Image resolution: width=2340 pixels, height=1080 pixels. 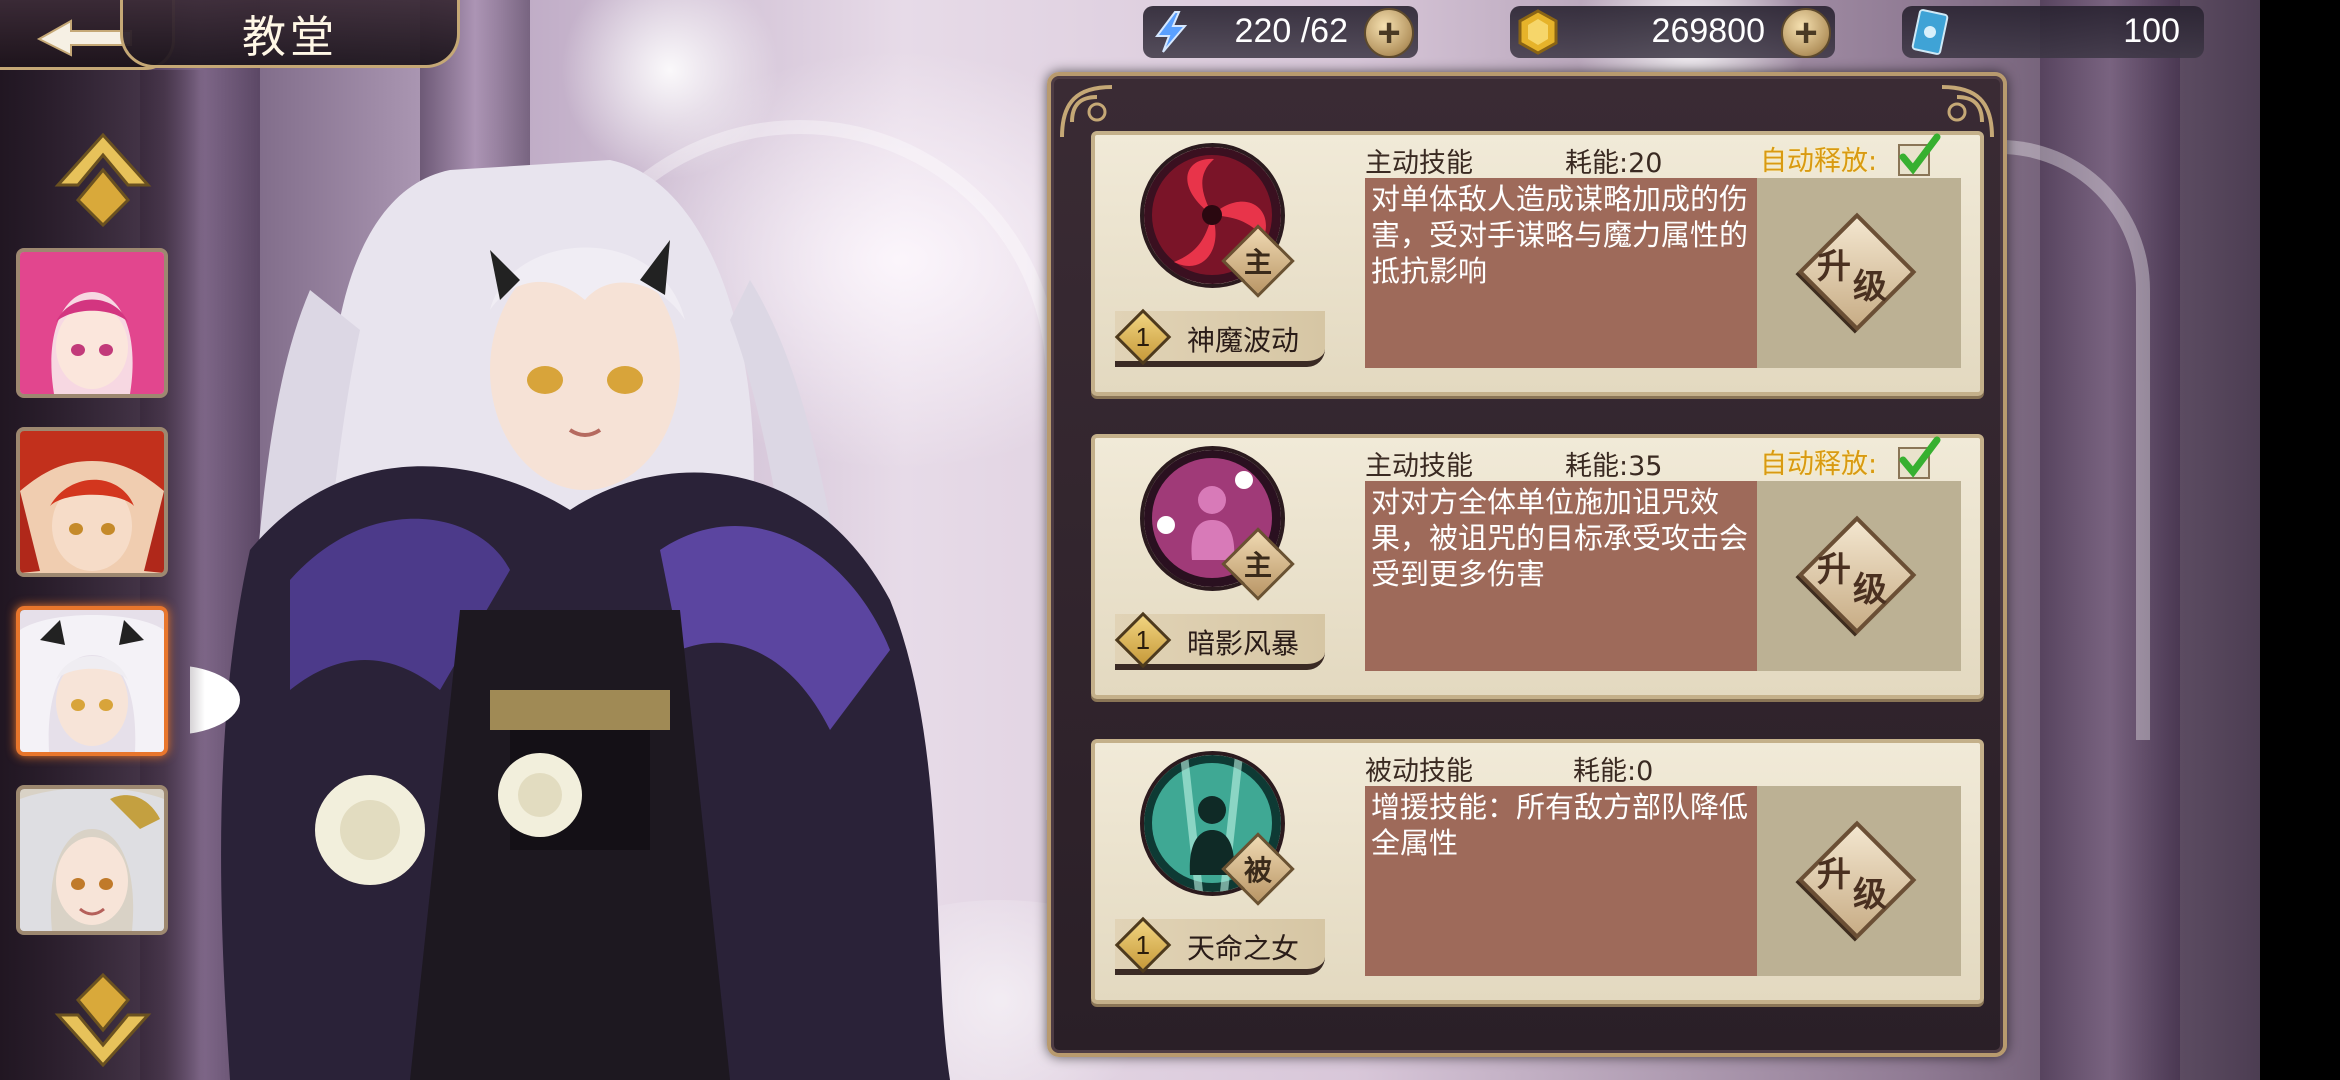 What do you see at coordinates (1561, 881) in the screenshot?
I see `skill-description: 增援技能：所有敌方部队降低全属性` at bounding box center [1561, 881].